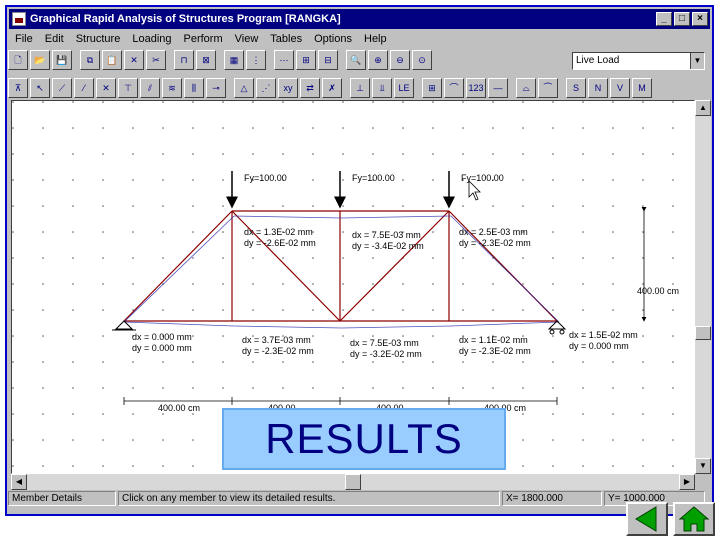  What do you see at coordinates (24, 39) in the screenshot?
I see `menu-file: File` at bounding box center [24, 39].